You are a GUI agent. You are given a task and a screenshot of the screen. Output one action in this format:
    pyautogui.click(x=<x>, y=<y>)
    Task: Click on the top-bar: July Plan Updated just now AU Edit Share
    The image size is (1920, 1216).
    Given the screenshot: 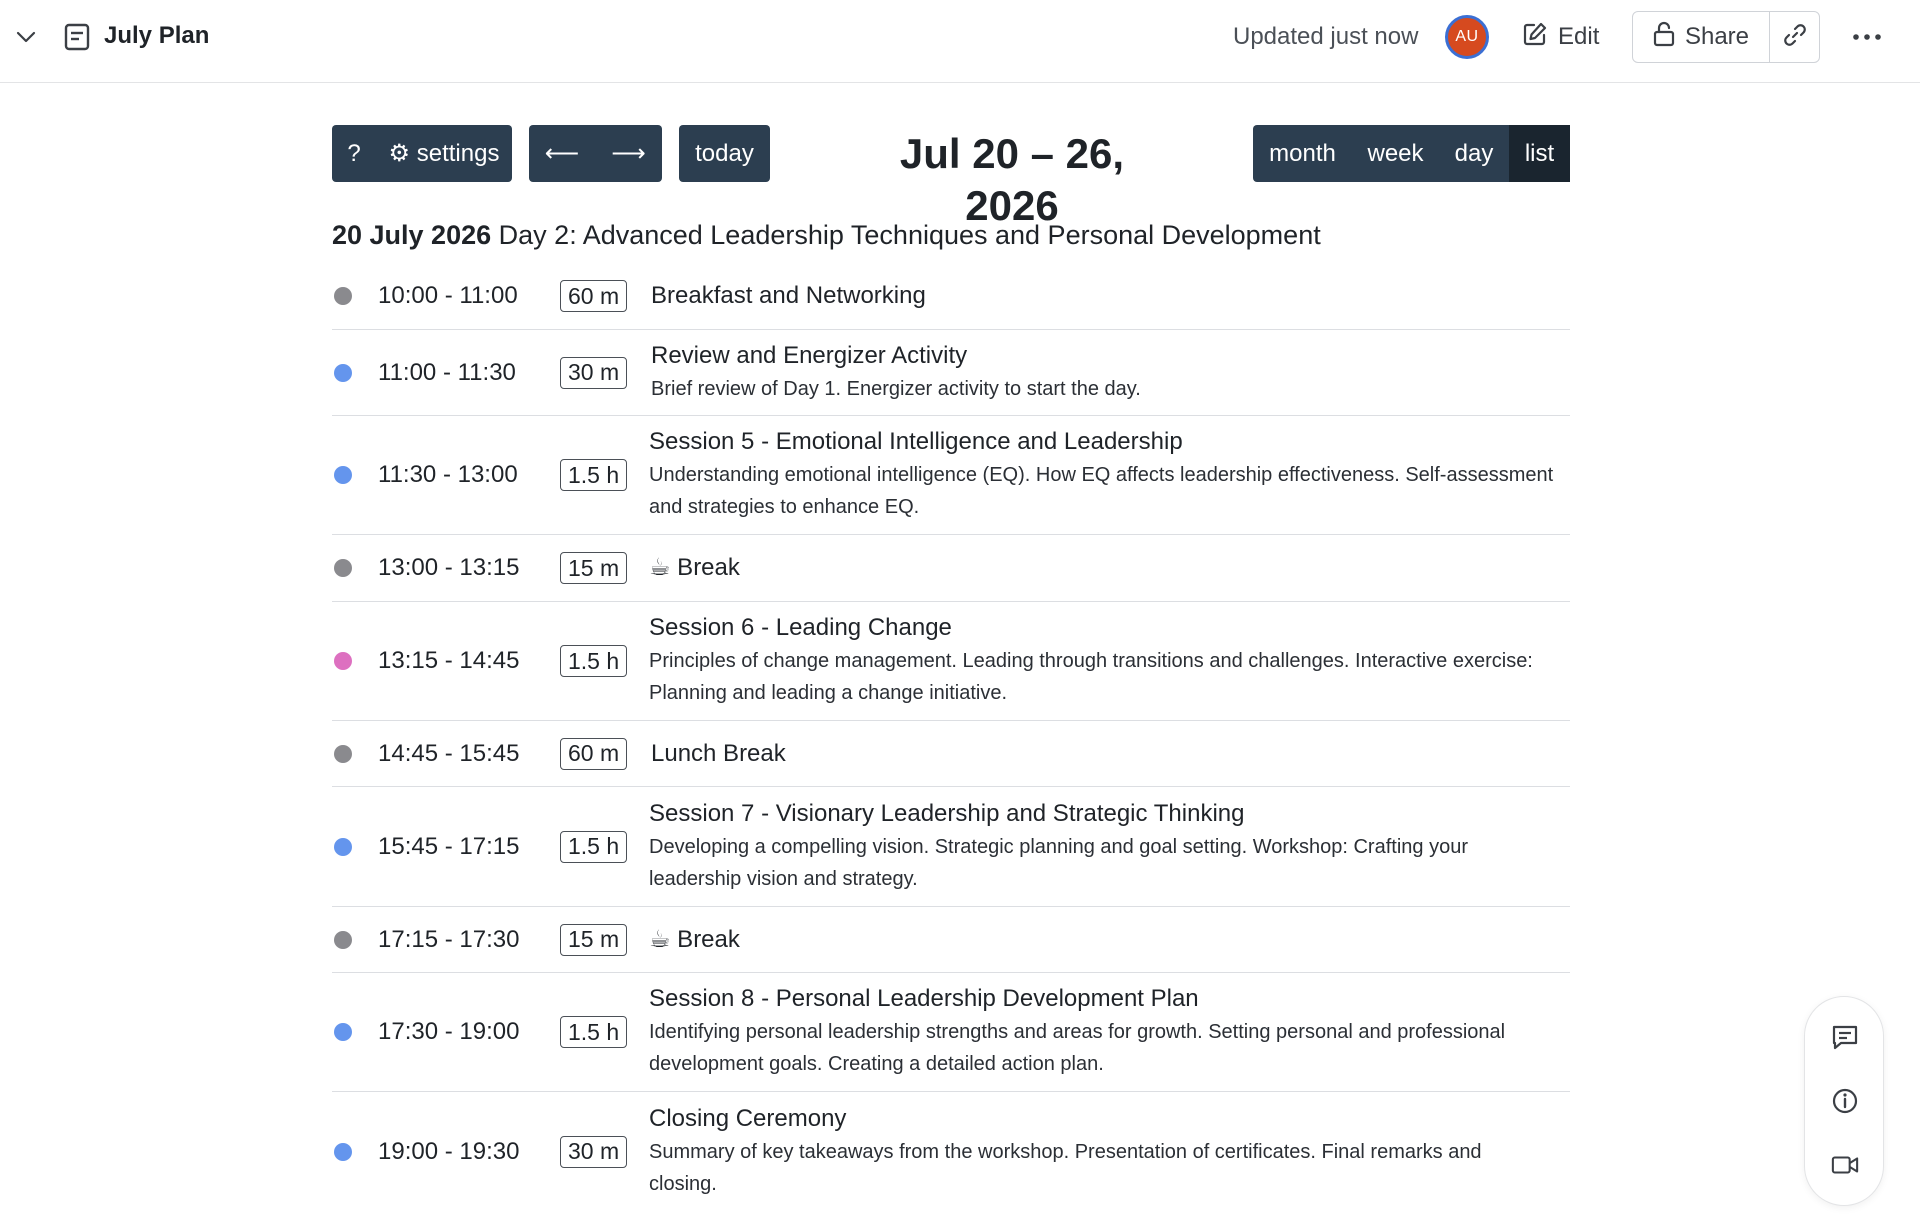 What is the action you would take?
    pyautogui.click(x=960, y=41)
    